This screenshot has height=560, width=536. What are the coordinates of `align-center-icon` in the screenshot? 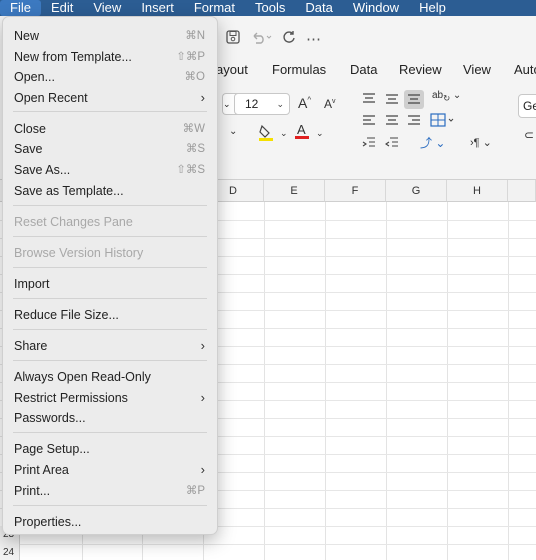 It's located at (392, 122).